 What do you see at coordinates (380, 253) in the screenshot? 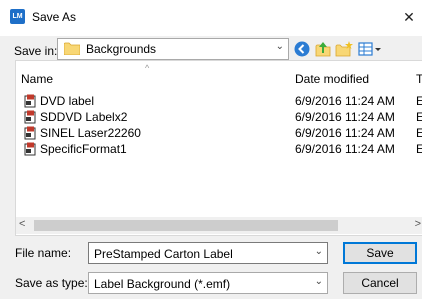
I see `save-button: Save` at bounding box center [380, 253].